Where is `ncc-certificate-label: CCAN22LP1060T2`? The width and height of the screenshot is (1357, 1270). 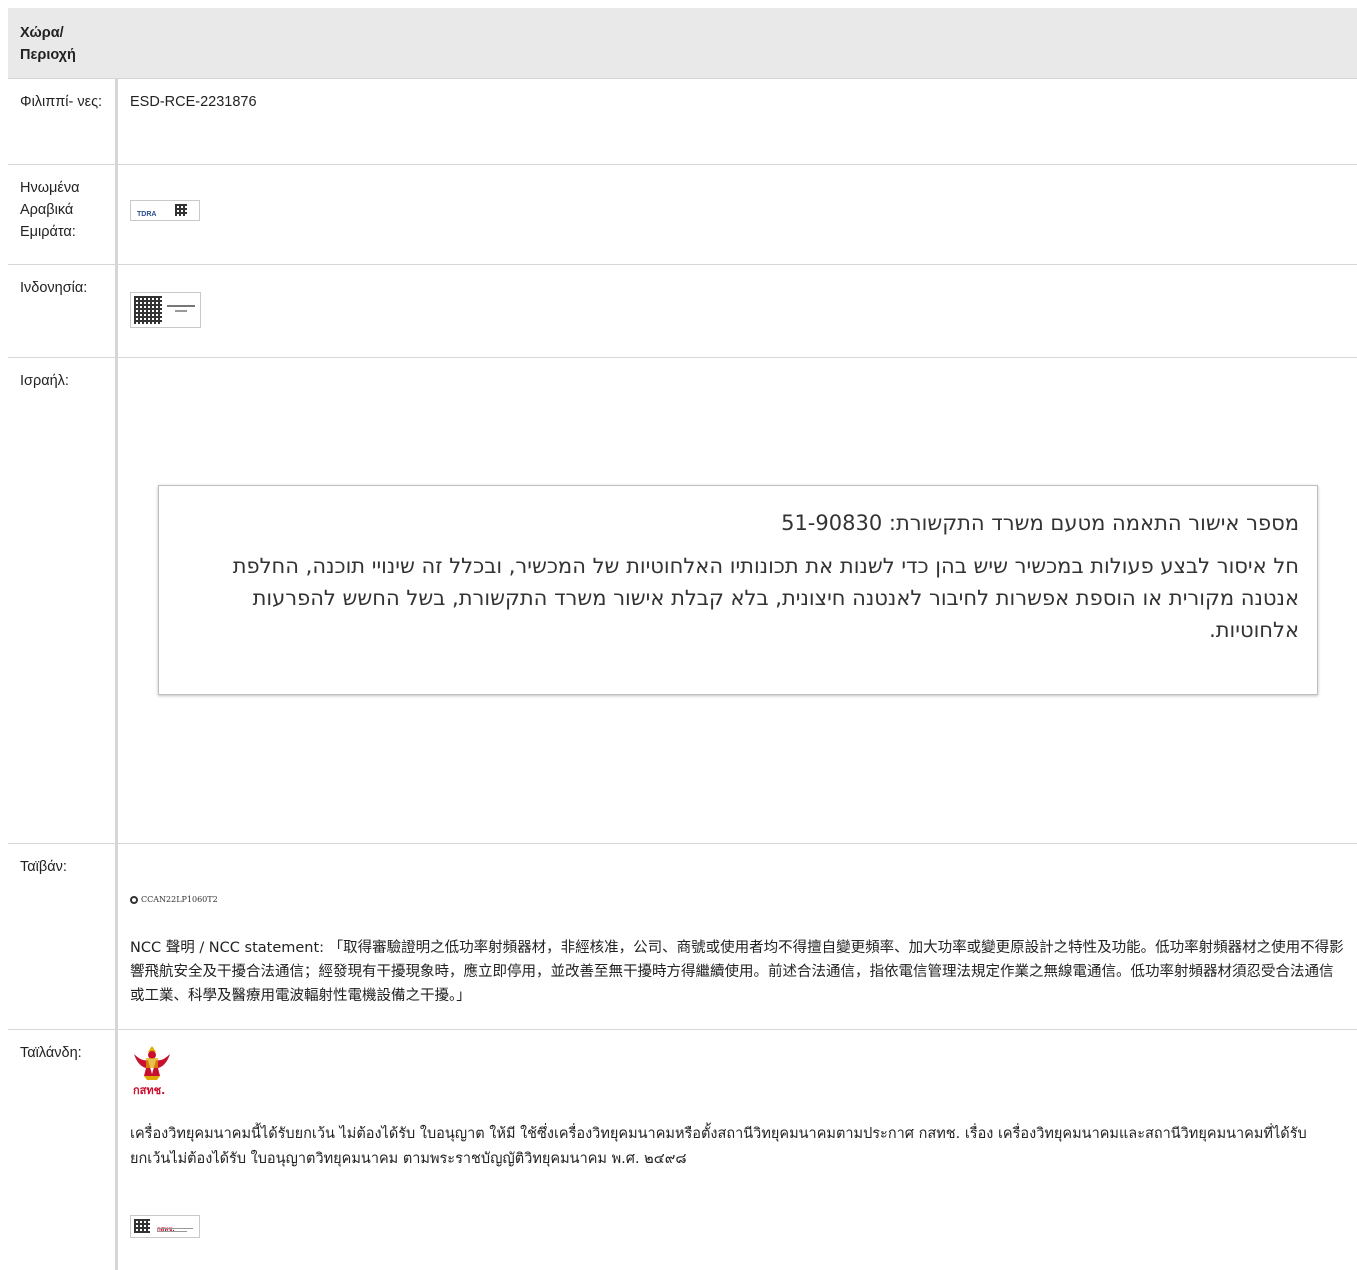 ncc-certificate-label: CCAN22LP1060T2 is located at coordinates (174, 900).